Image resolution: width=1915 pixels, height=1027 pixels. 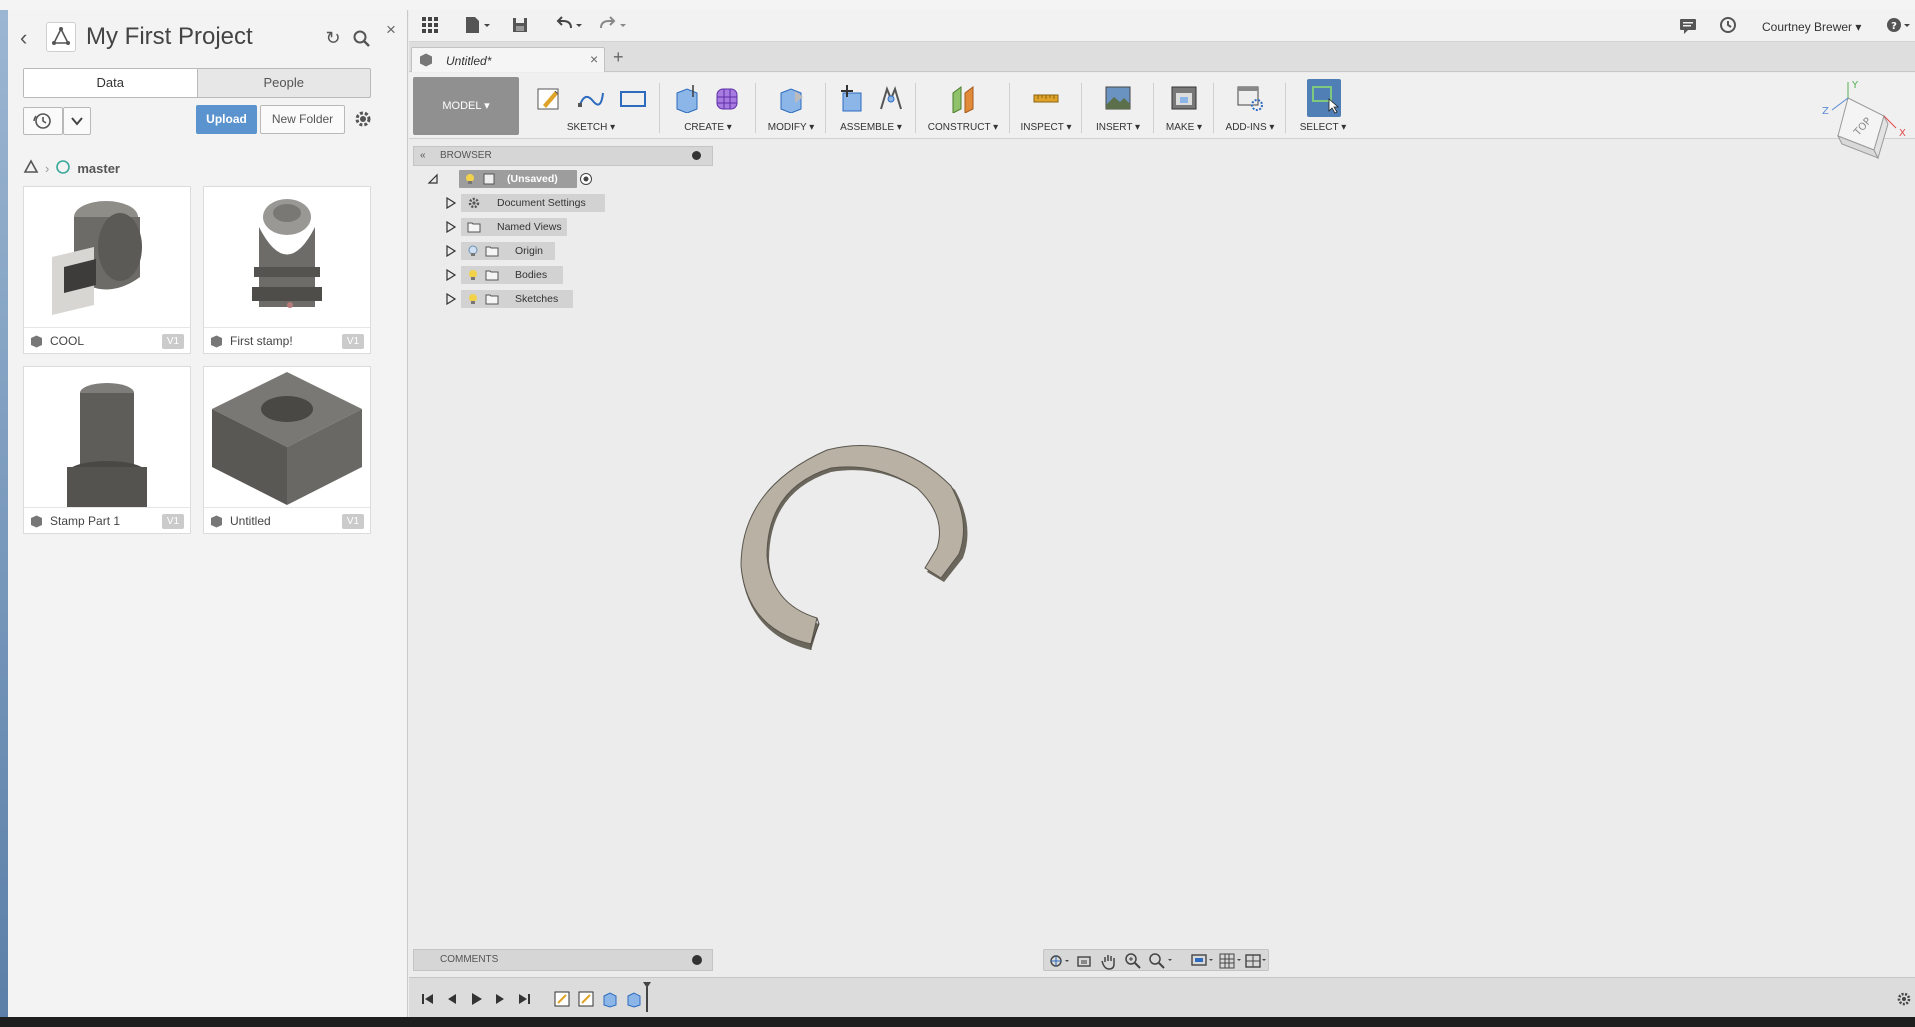 What do you see at coordinates (284, 83) in the screenshot?
I see `tab-people: People` at bounding box center [284, 83].